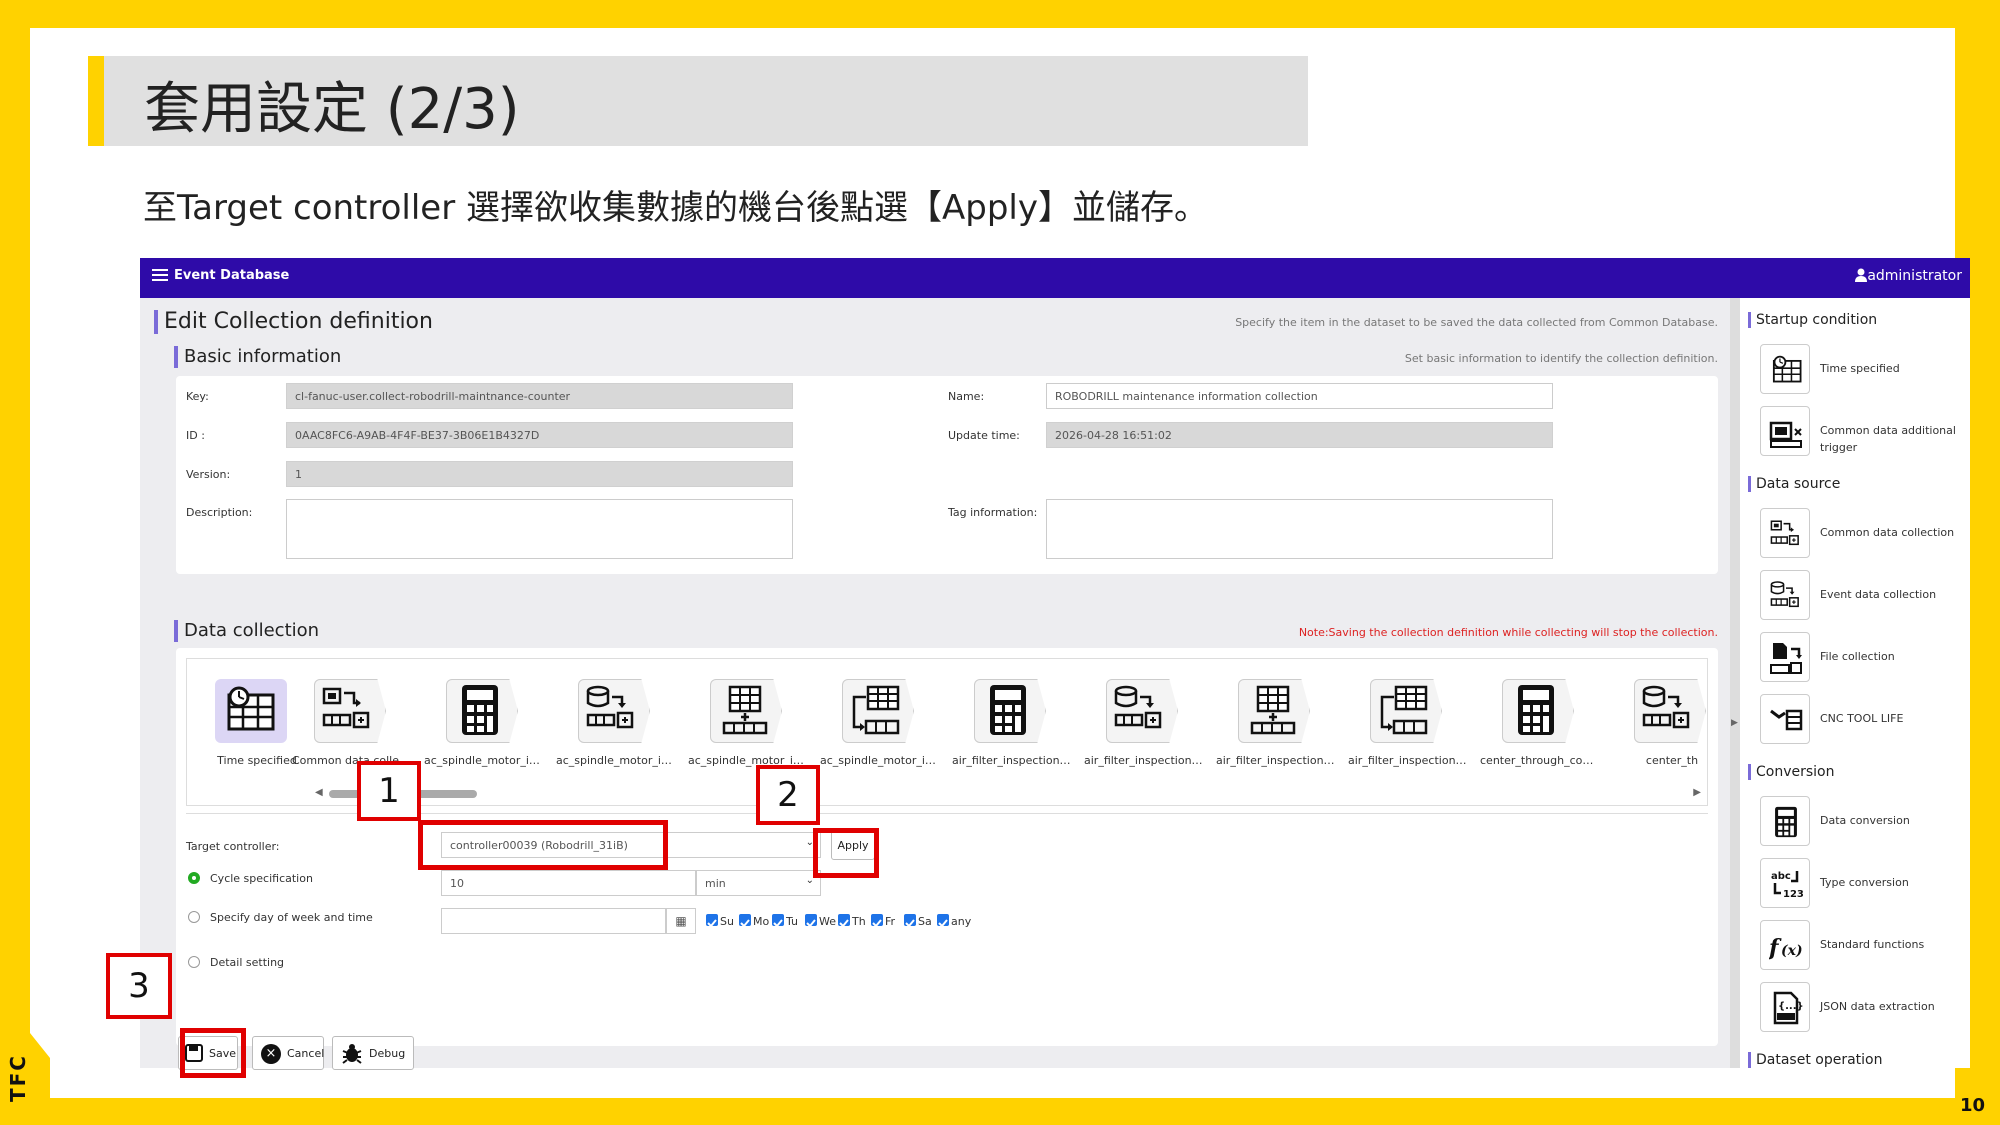 The height and width of the screenshot is (1125, 2000). Describe the element at coordinates (194, 878) in the screenshot. I see `cycle-radio` at that location.